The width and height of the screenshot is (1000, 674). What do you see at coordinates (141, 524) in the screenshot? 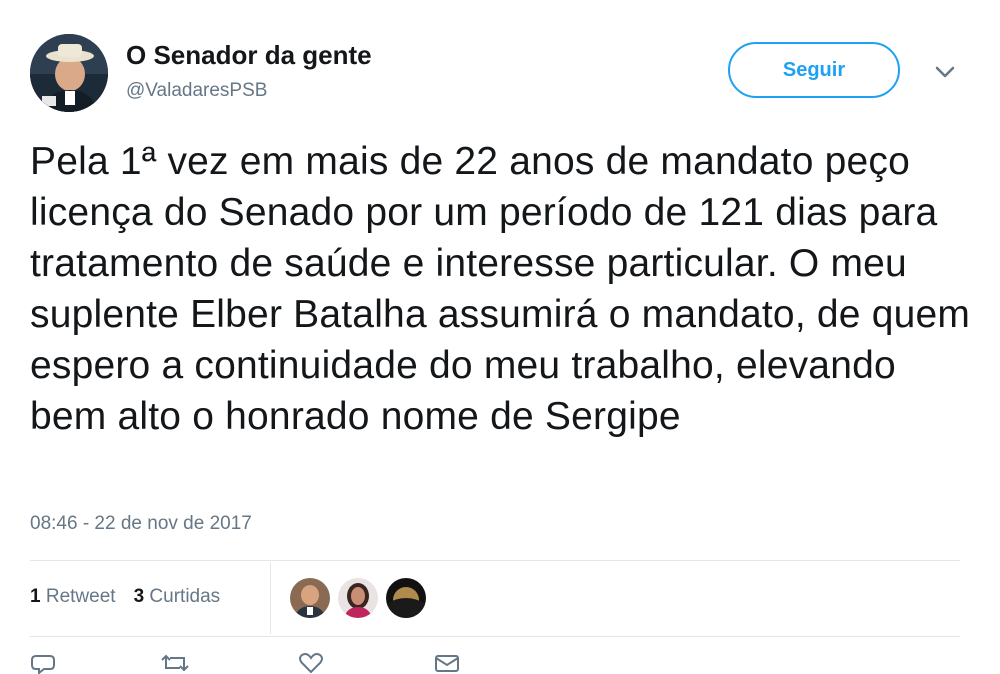
I see `tweet-timestamp: 08:46 - 22 de nov de 2017` at bounding box center [141, 524].